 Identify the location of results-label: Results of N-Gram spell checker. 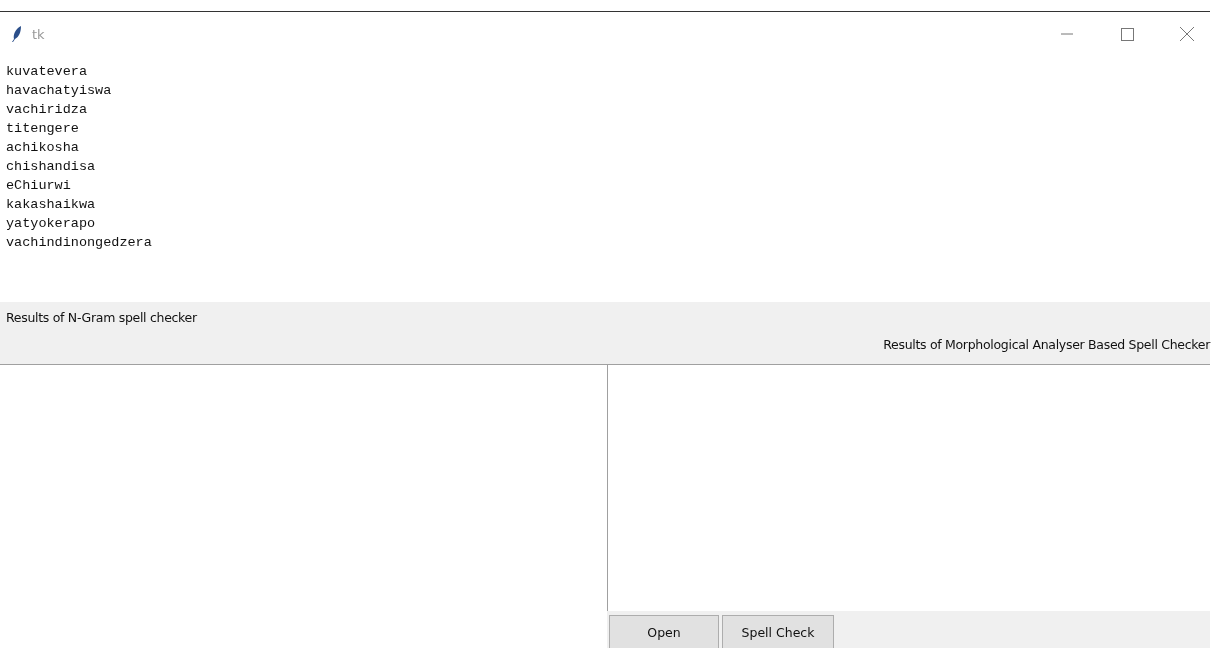
(101, 317).